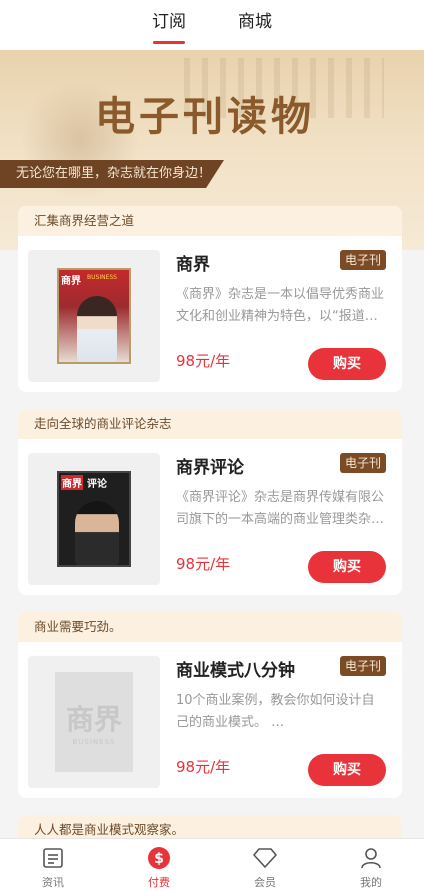 Image resolution: width=424 pixels, height=891 pixels. Describe the element at coordinates (255, 25) in the screenshot. I see `tab-mall: 商城` at that location.